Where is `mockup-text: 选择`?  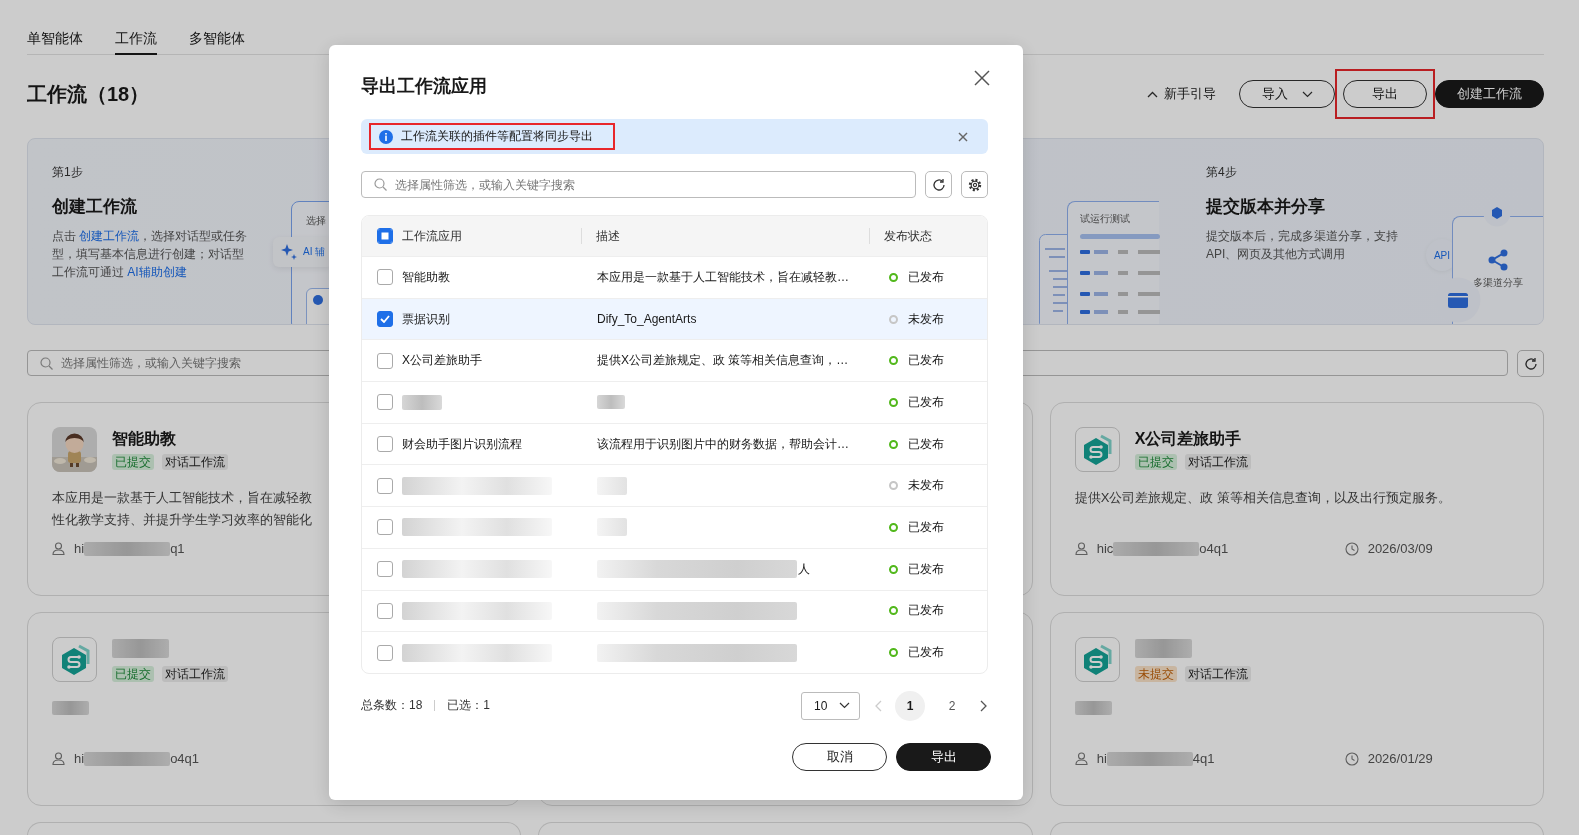
mockup-text: 选择 is located at coordinates (316, 221).